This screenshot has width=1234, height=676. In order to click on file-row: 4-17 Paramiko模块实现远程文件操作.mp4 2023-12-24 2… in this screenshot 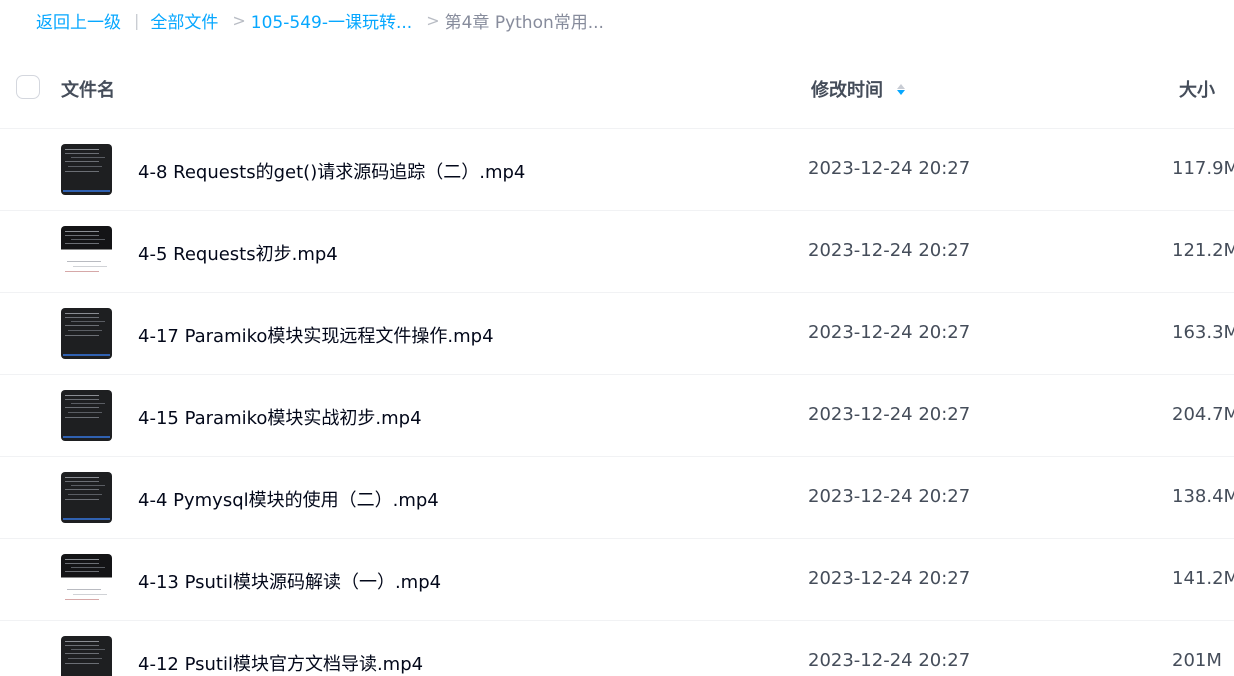, I will do `click(617, 333)`.